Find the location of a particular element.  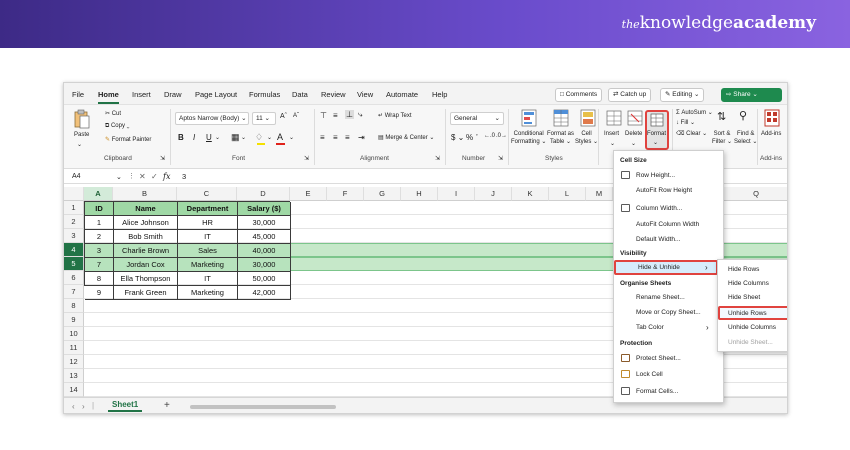

select-all-corner is located at coordinates (74, 194).